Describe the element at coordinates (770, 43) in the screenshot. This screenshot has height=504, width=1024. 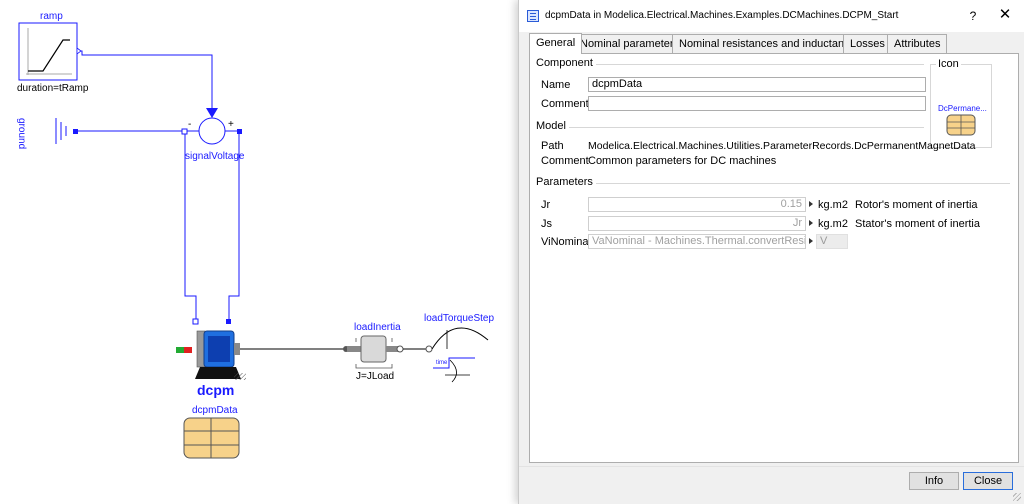
I see `tab-nominal-resistances: Nominal resistances and inductances` at that location.